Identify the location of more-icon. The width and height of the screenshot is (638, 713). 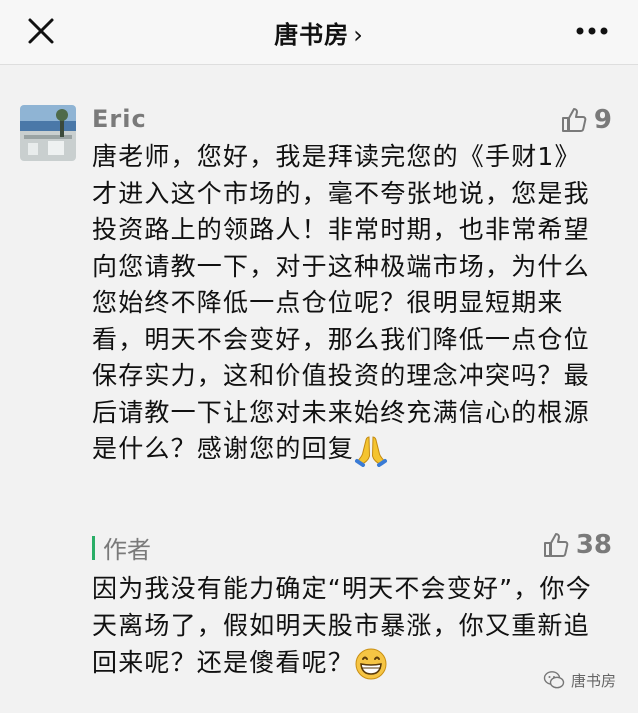
(592, 31).